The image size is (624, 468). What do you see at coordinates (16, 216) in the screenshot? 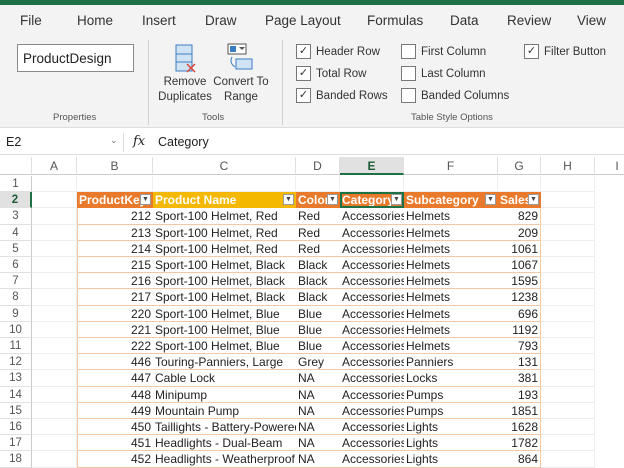
I see `row-header-3: 3` at bounding box center [16, 216].